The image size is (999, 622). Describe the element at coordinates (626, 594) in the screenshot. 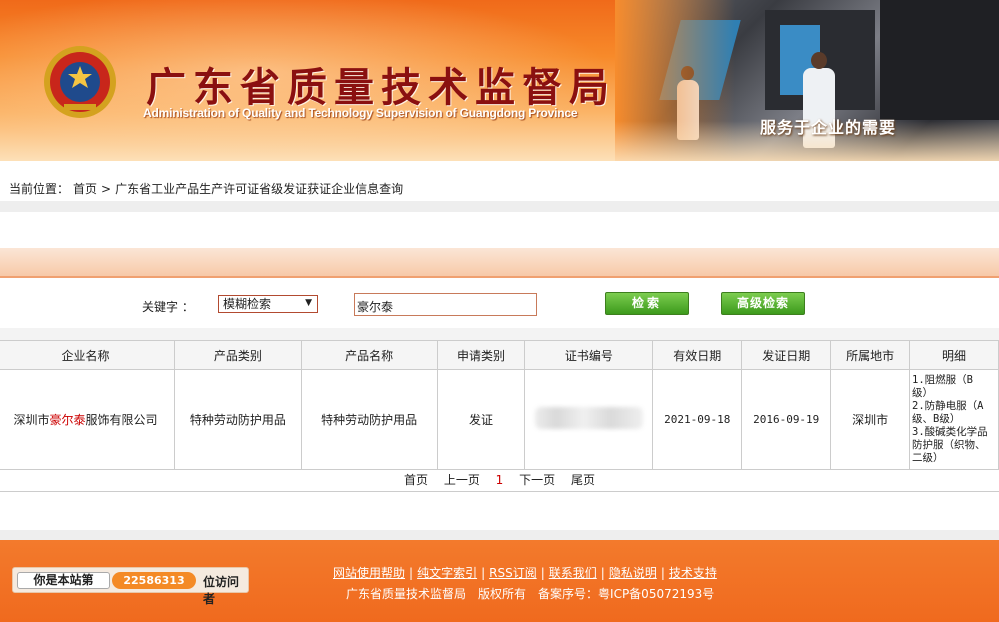

I see `footer-icp: 备案序号：粤ICP备05072193号` at that location.